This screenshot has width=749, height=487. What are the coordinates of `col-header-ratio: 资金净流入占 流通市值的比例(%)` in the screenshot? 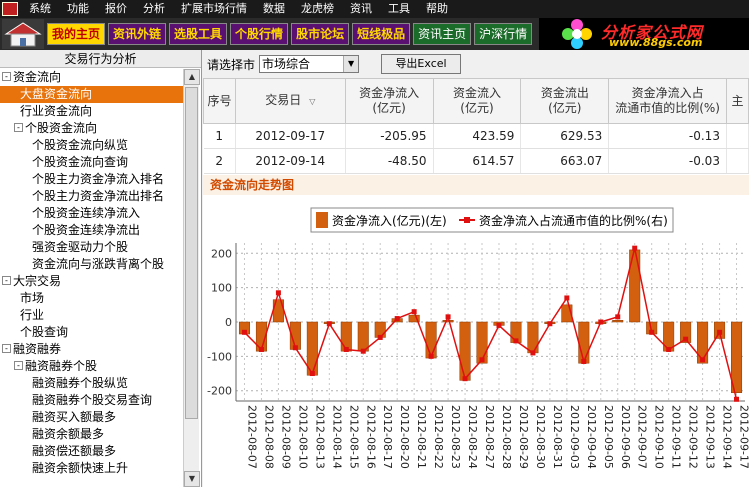 It's located at (667, 101).